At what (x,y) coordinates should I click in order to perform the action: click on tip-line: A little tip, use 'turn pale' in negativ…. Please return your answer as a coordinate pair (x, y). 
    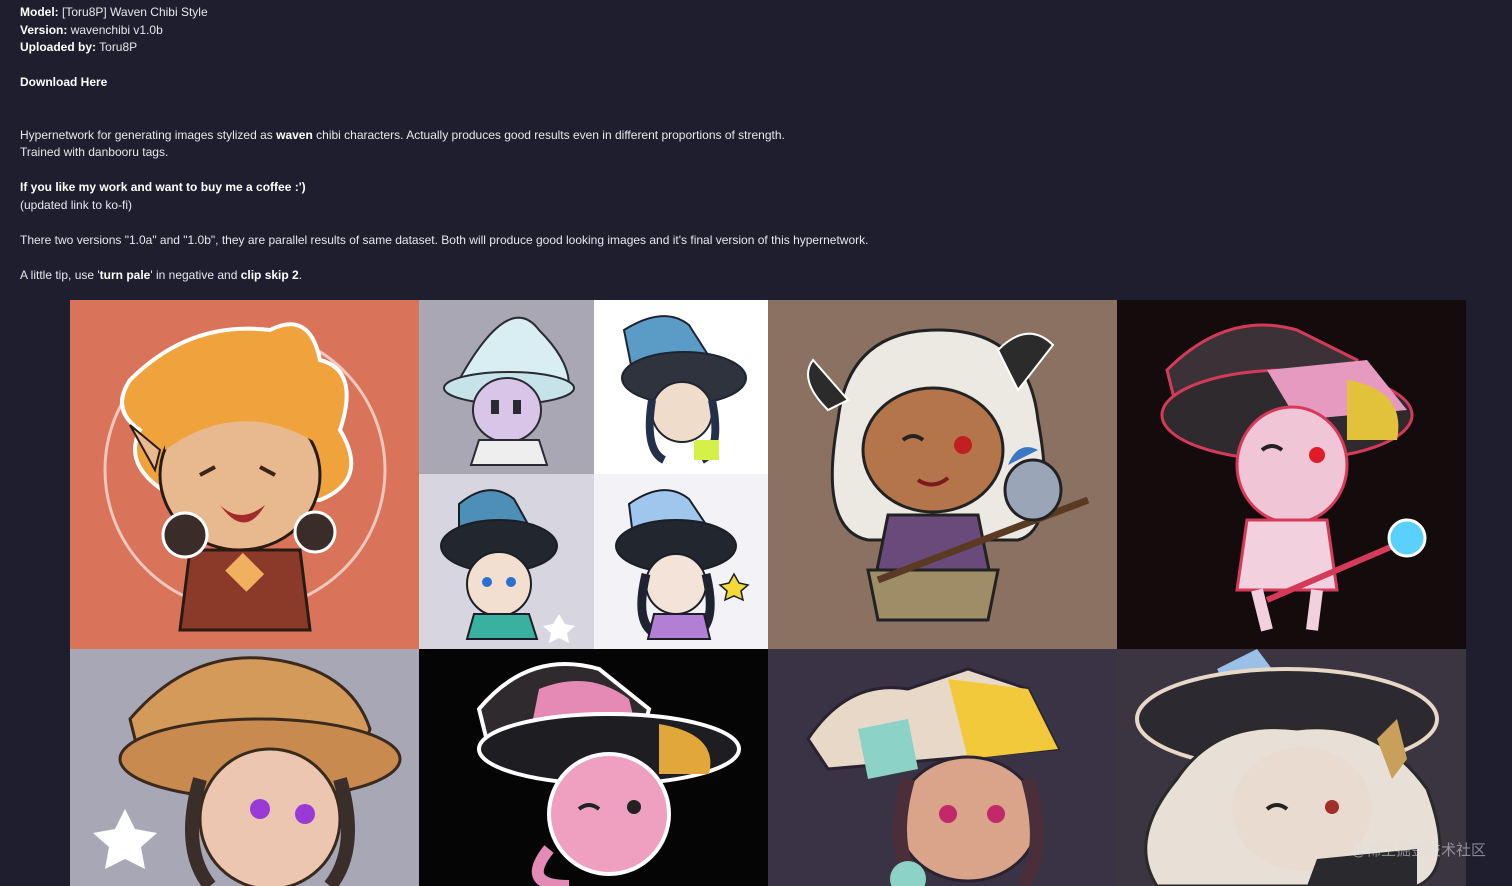
    Looking at the image, I should click on (620, 276).